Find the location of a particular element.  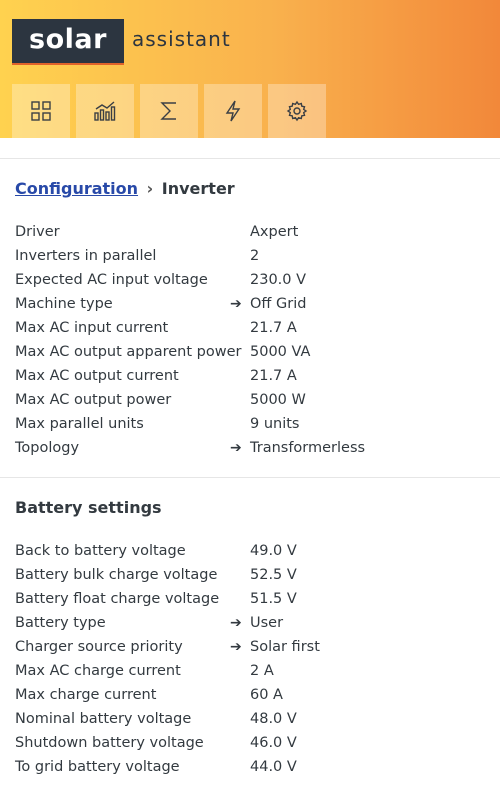

lightning-icon is located at coordinates (233, 111).